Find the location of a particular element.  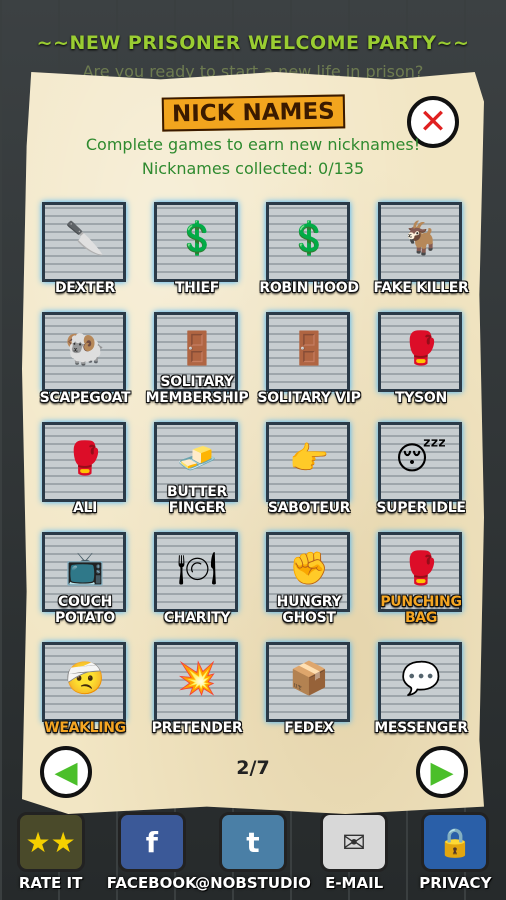

nickname-tile: 🥊 PUNCHING BAG is located at coordinates (421, 579).